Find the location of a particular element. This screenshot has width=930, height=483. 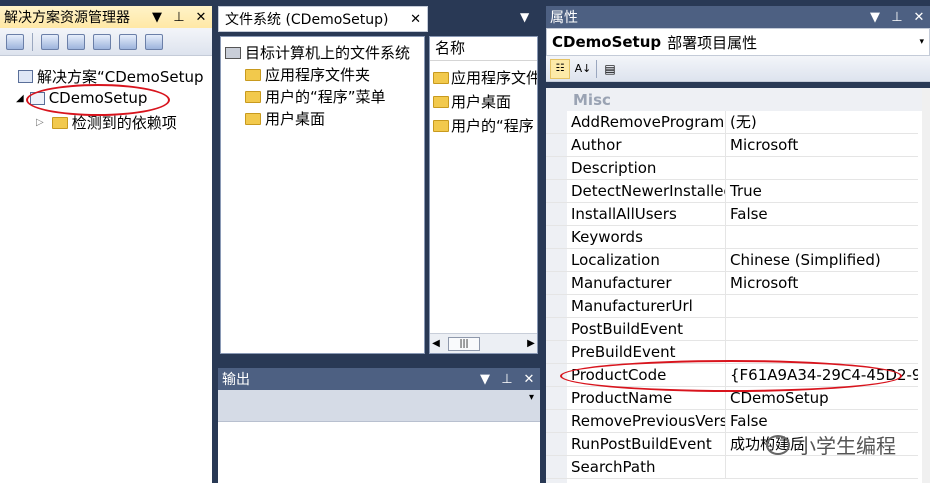

property-row: Description is located at coordinates (732, 168).